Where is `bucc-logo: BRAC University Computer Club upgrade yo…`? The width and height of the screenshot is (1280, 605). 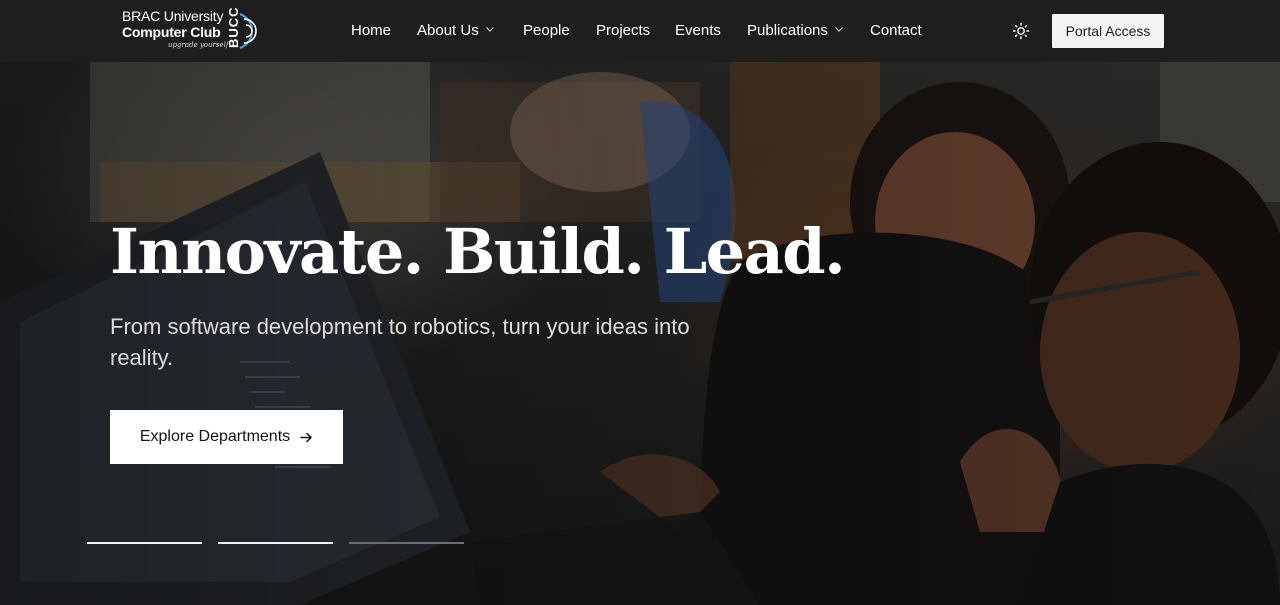 bucc-logo: BRAC University Computer Club upgrade yo… is located at coordinates (192, 30).